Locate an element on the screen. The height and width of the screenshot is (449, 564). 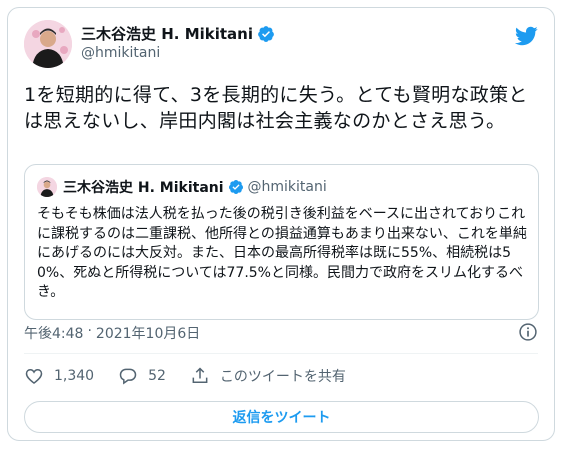
share-label: このツイートを共有 is located at coordinates (282, 377).